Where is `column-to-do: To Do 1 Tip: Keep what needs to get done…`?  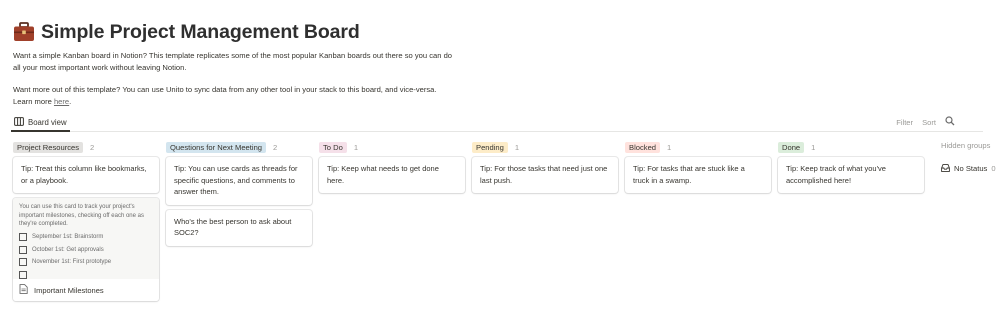
column-to-do: To Do 1 Tip: Keep what needs to get done… is located at coordinates (392, 169).